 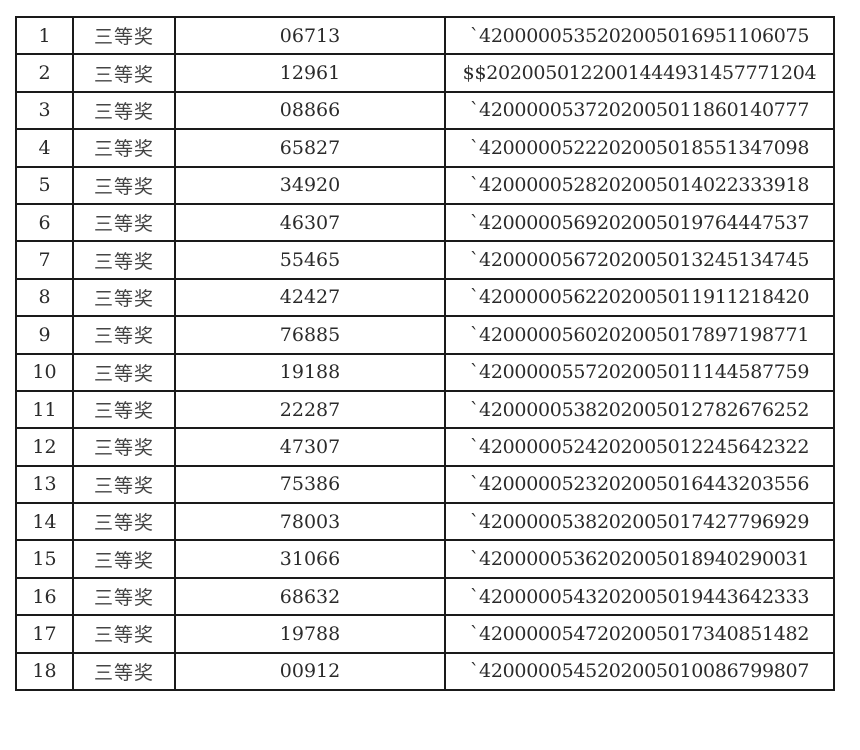 I want to click on winning-number-cell: 65827, so click(x=310, y=148).